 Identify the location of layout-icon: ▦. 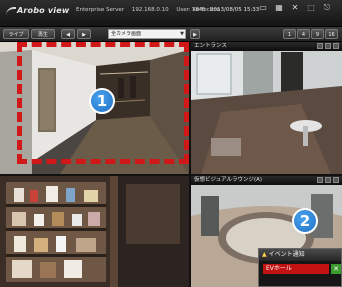
(279, 12).